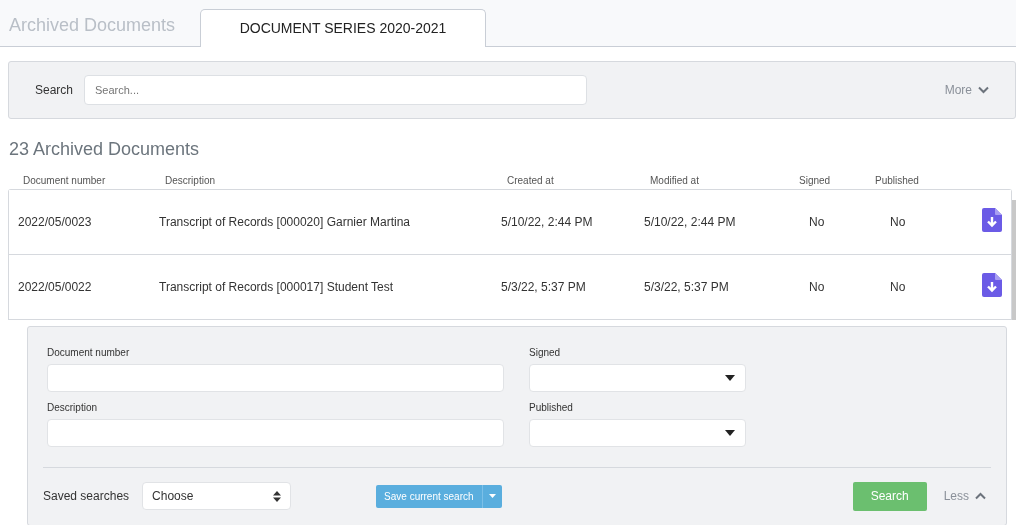 This screenshot has height=525, width=1016. I want to click on tab: DOCUMENT SERIES 2020-2021, so click(343, 28).